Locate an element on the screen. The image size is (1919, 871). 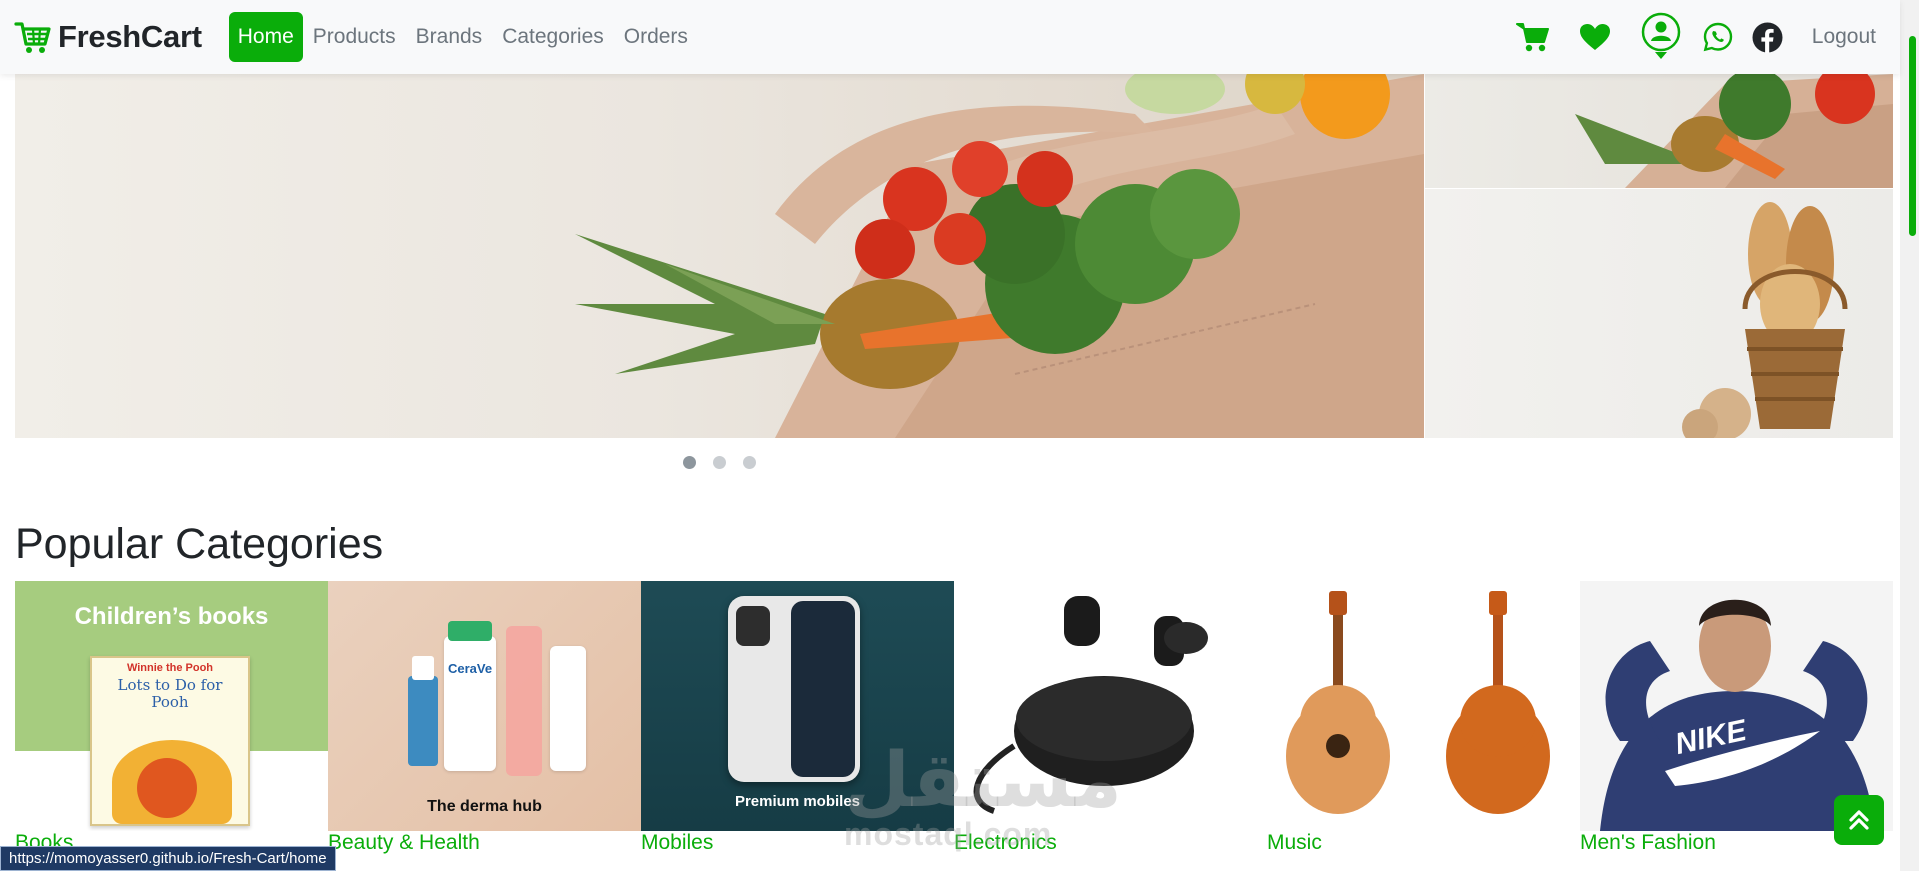
watermark-arabic: مستقل is located at coordinates (983, 780).